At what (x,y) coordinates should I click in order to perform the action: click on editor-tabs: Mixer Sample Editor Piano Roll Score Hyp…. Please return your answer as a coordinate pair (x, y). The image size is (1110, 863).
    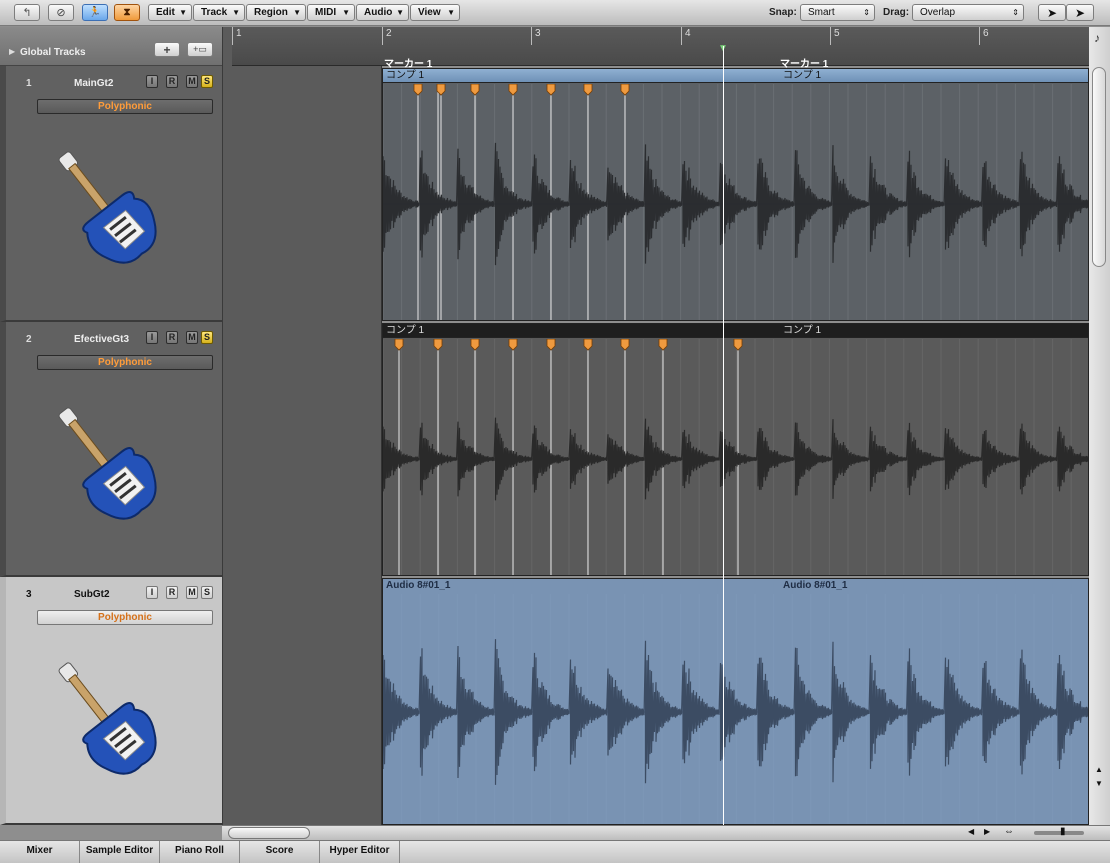
    Looking at the image, I should click on (555, 851).